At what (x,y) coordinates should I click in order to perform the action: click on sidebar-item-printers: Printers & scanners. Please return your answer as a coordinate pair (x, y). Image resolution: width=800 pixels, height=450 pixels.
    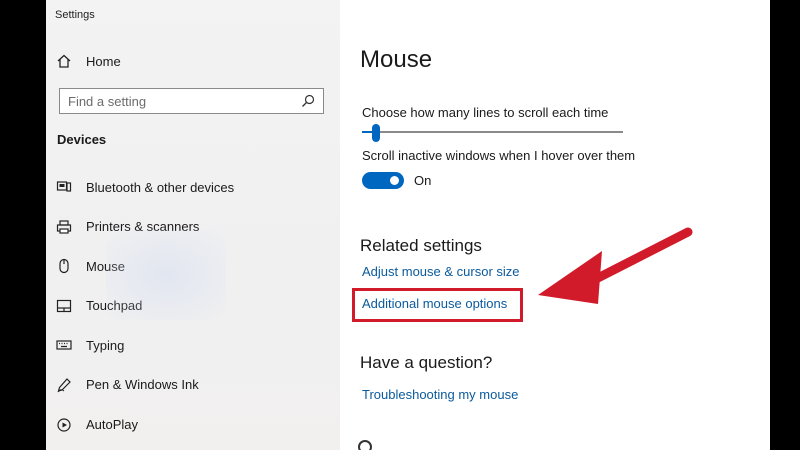
    Looking at the image, I should click on (144, 227).